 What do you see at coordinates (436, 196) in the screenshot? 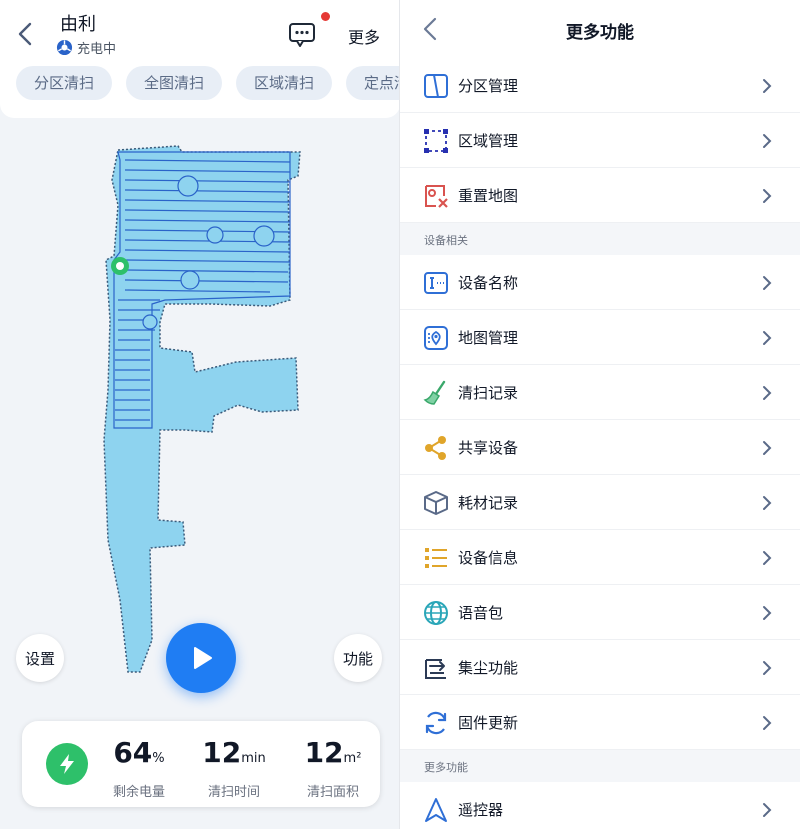
I see `reset-map-icon` at bounding box center [436, 196].